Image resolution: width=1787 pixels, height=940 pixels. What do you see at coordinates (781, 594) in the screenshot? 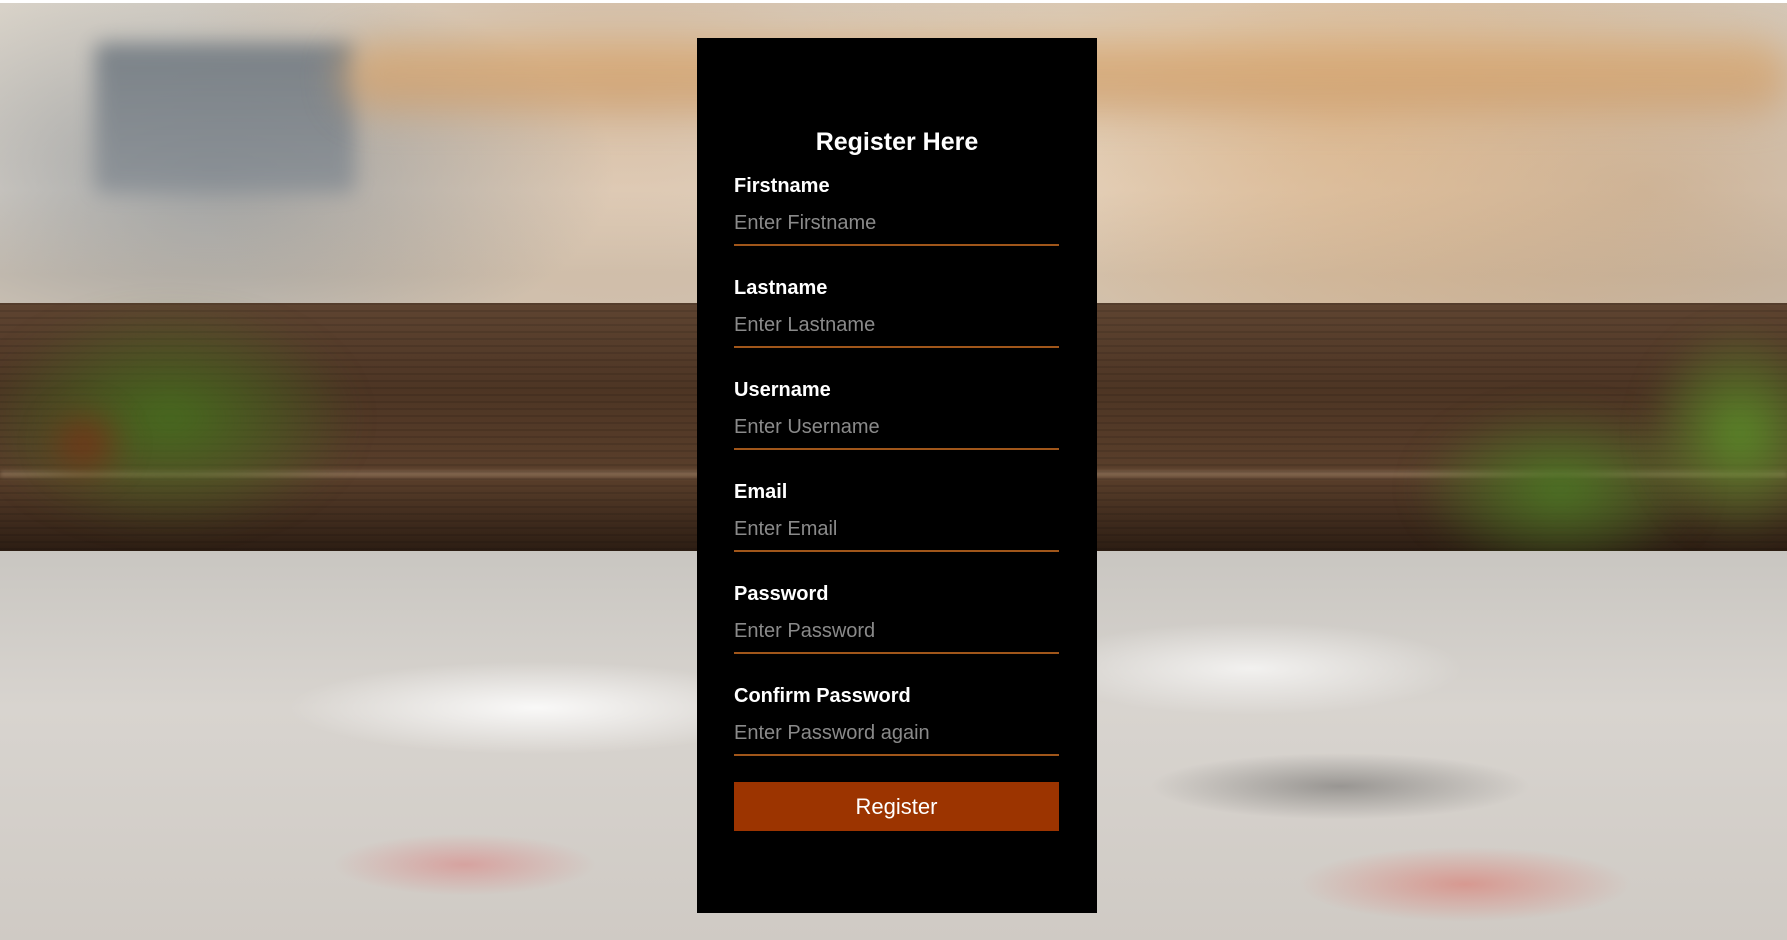
I see `password-label: Password` at bounding box center [781, 594].